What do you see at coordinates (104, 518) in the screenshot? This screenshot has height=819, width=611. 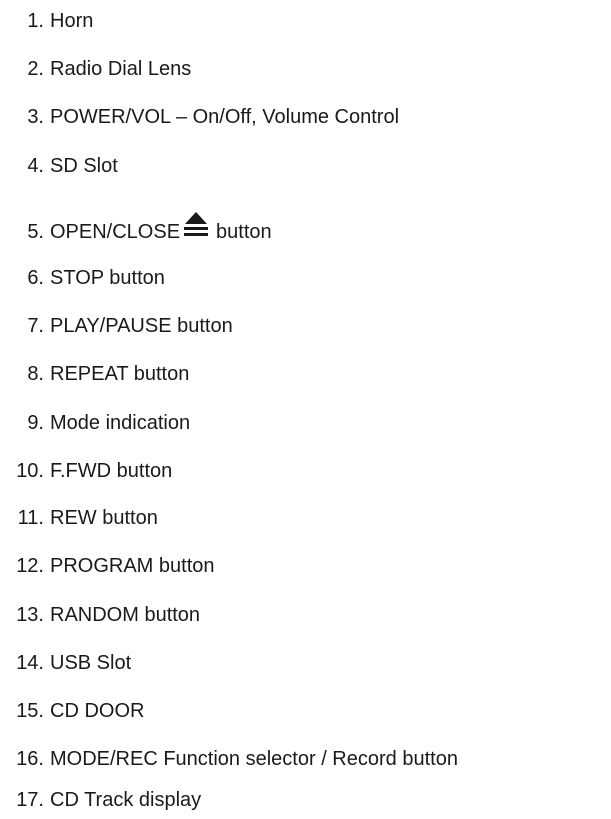 I see `item-label: REW button` at bounding box center [104, 518].